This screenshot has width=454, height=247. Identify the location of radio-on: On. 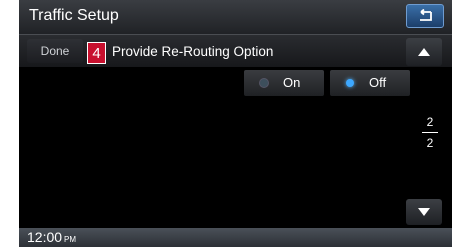
(284, 83).